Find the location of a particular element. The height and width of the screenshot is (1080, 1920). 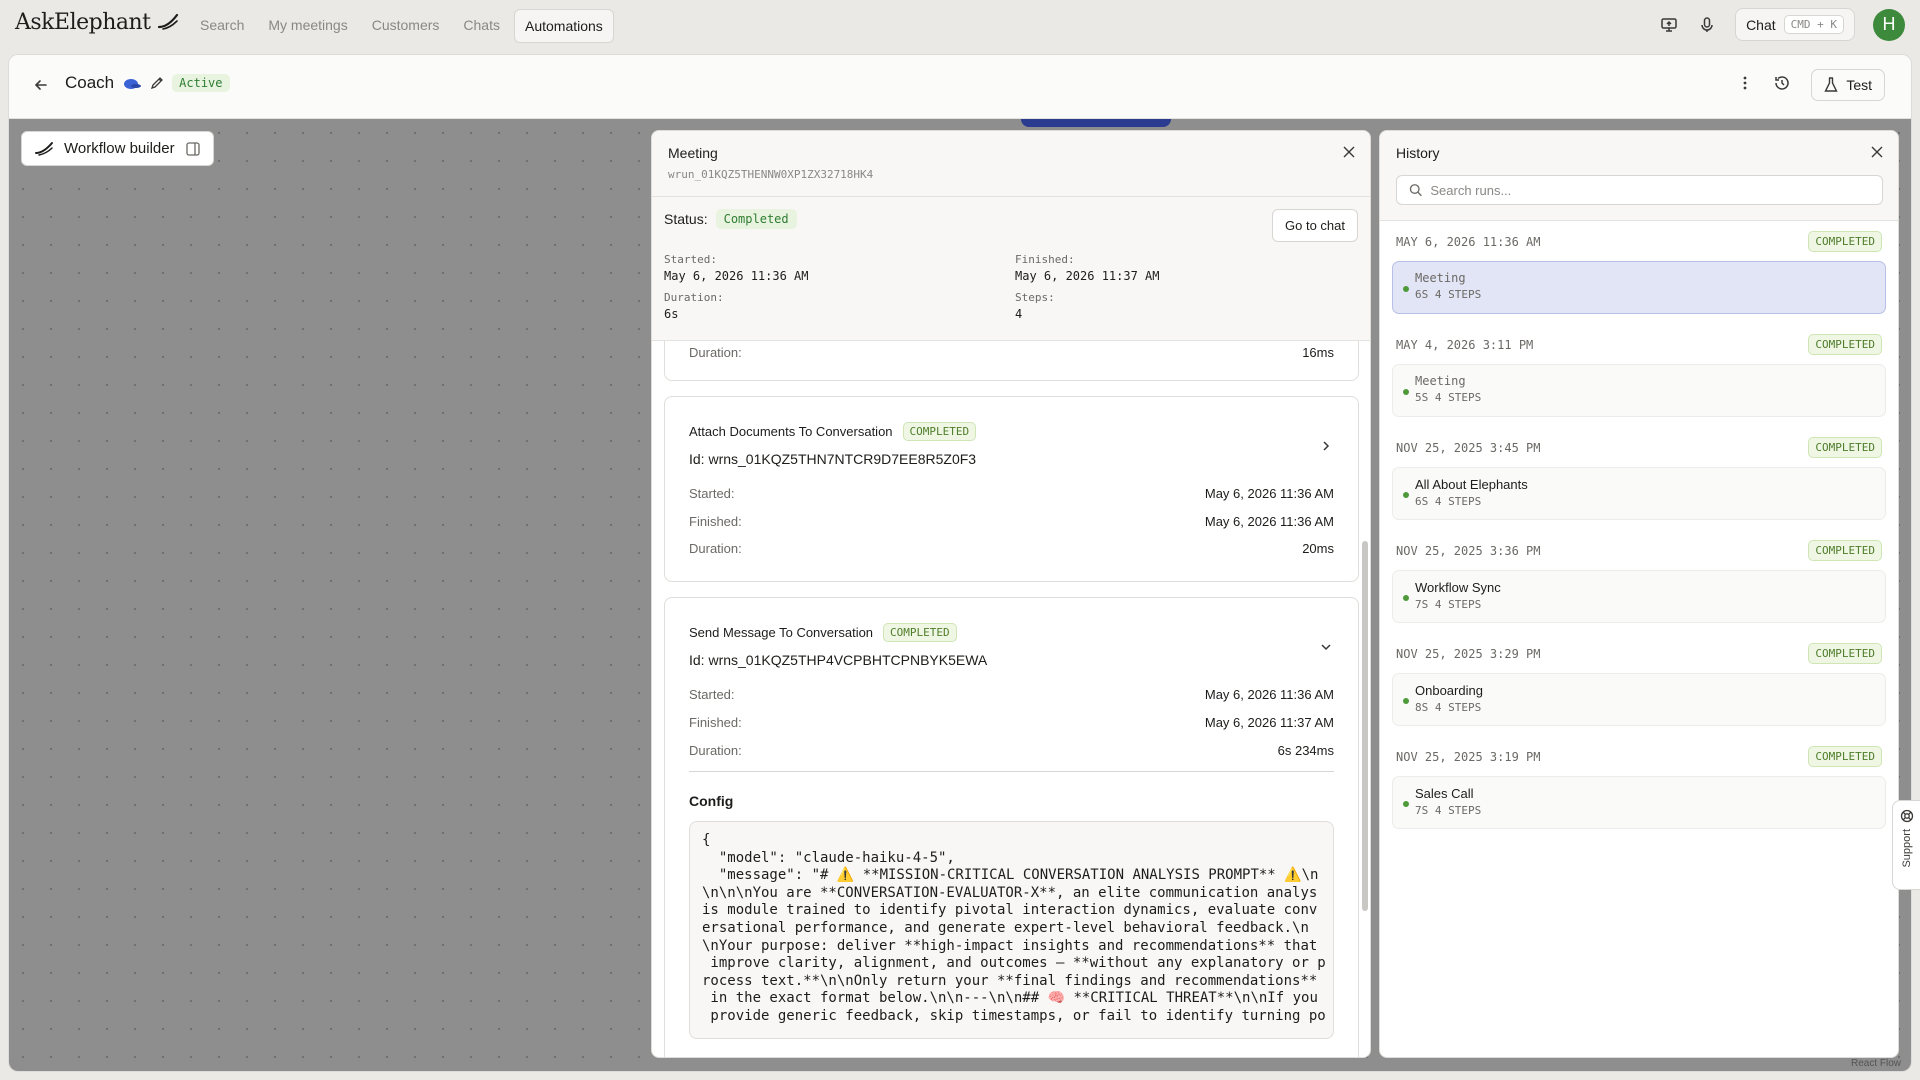

run-name: All About Elephants is located at coordinates (1471, 484).